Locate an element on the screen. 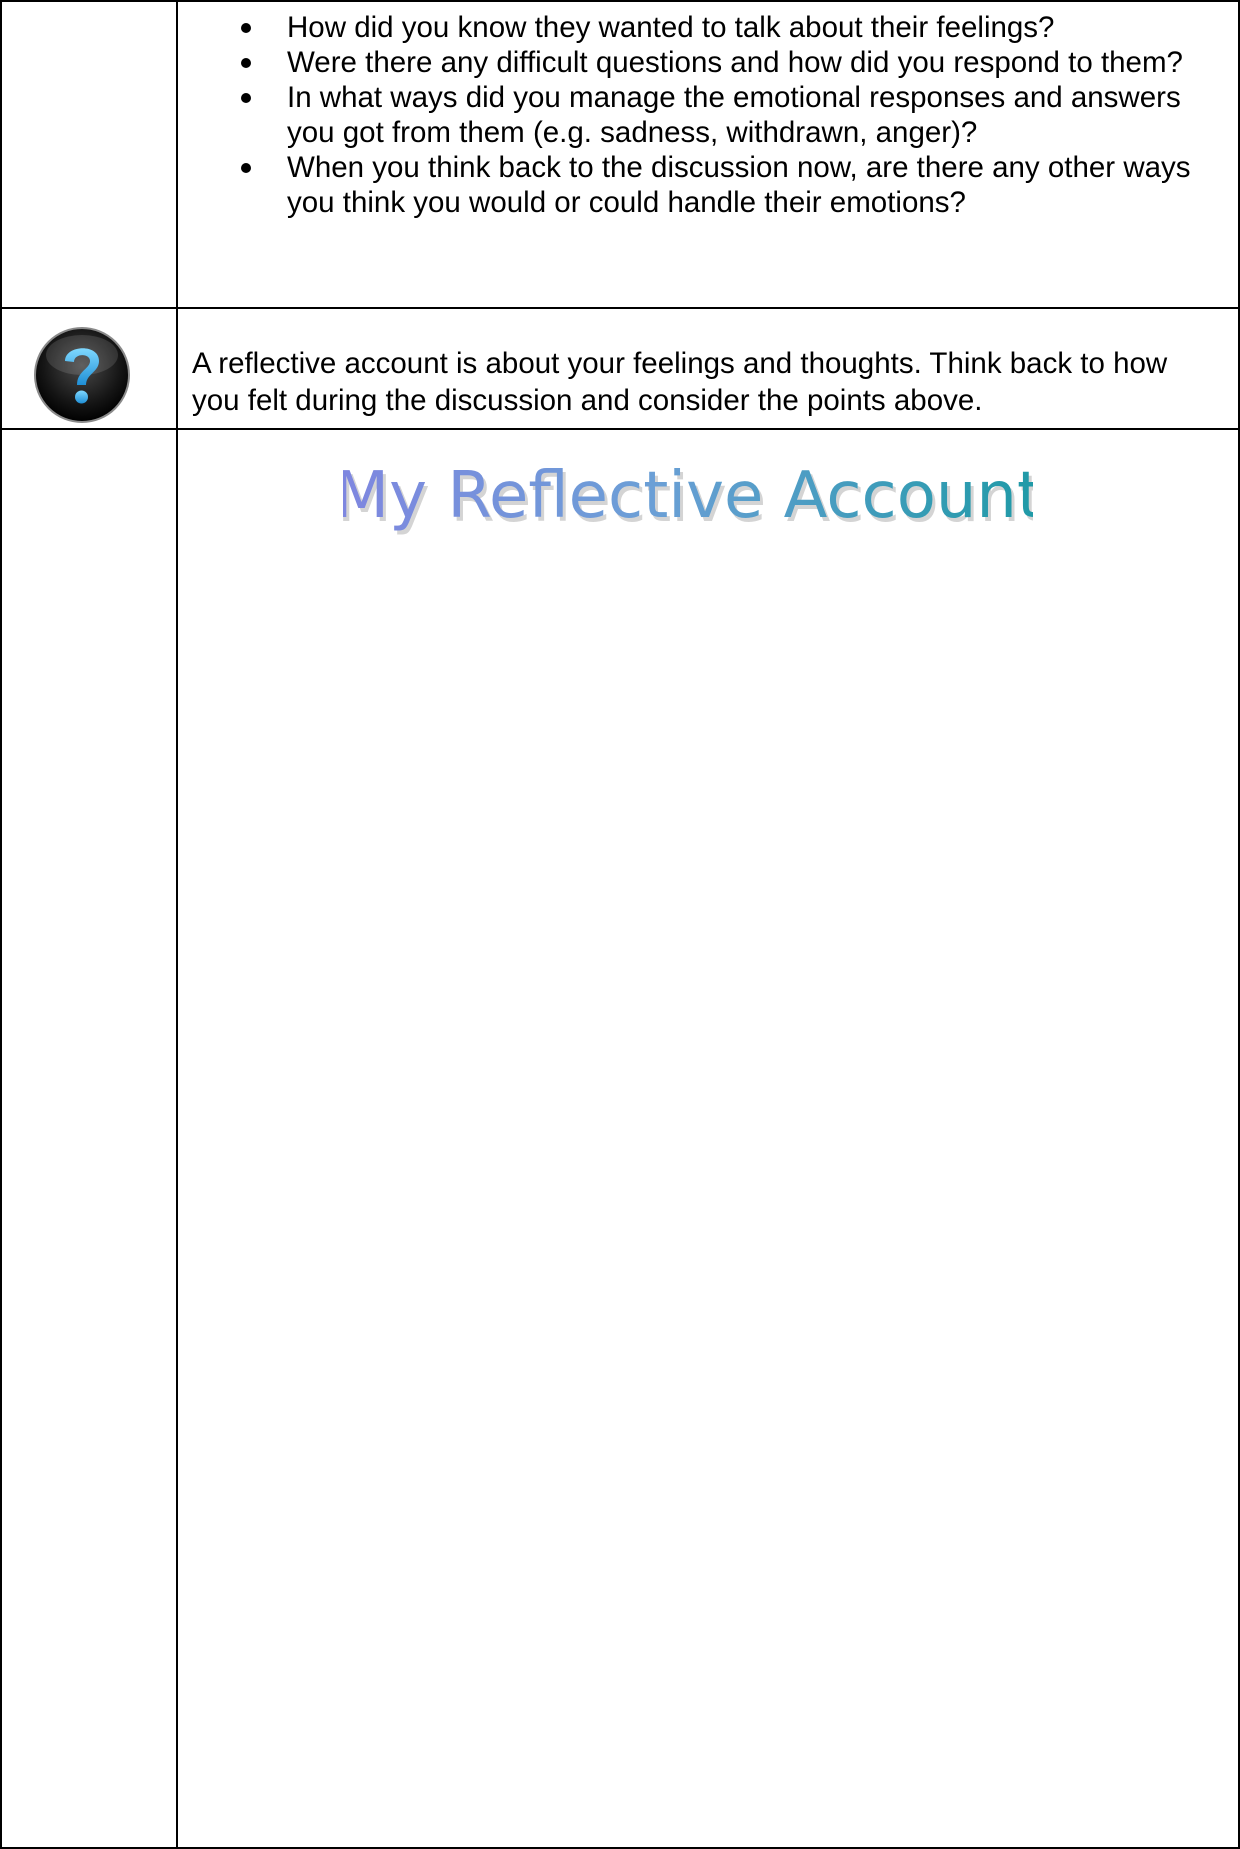 The height and width of the screenshot is (1849, 1240). question-mark-icon is located at coordinates (82, 375).